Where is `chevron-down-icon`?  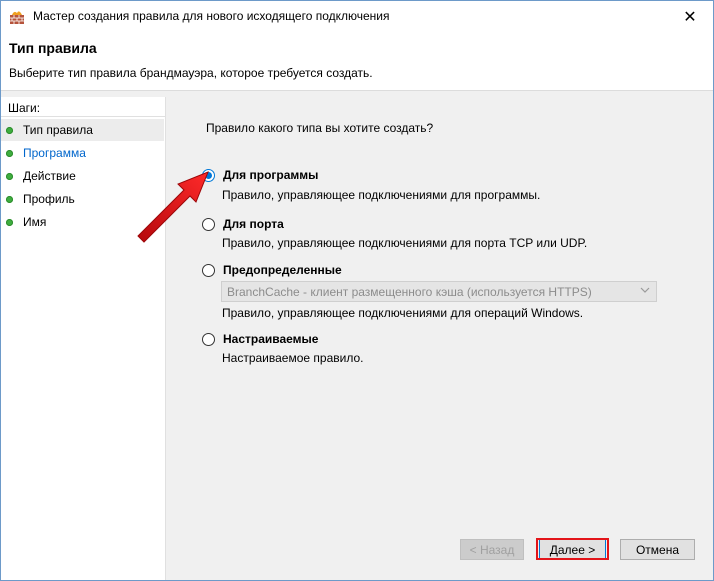
chevron-down-icon is located at coordinates (645, 291).